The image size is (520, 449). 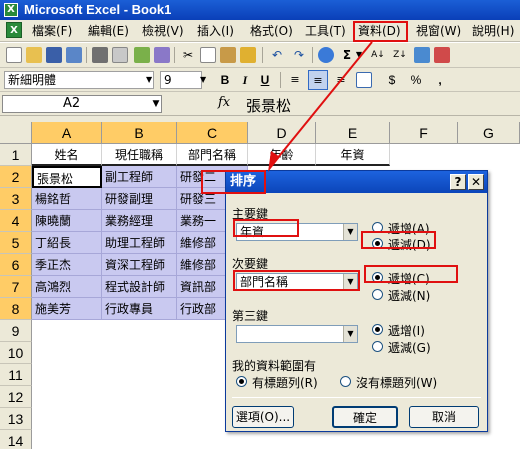 I want to click on formula-input: 張景松, so click(x=268, y=105).